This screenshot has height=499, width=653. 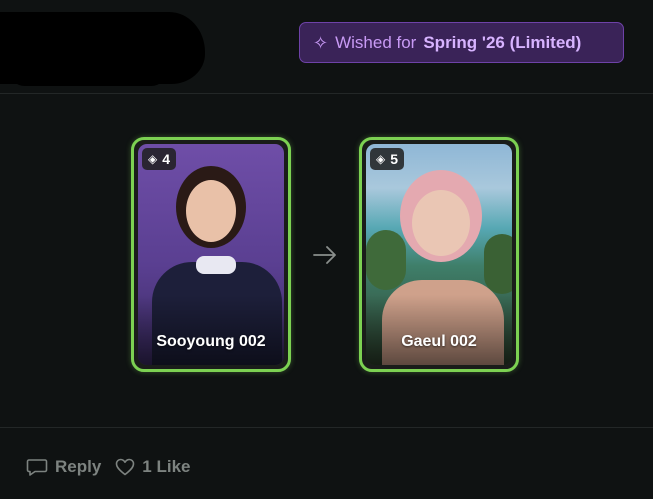 I want to click on requested-card: ◈ 5 Gaeul 002, so click(x=439, y=254).